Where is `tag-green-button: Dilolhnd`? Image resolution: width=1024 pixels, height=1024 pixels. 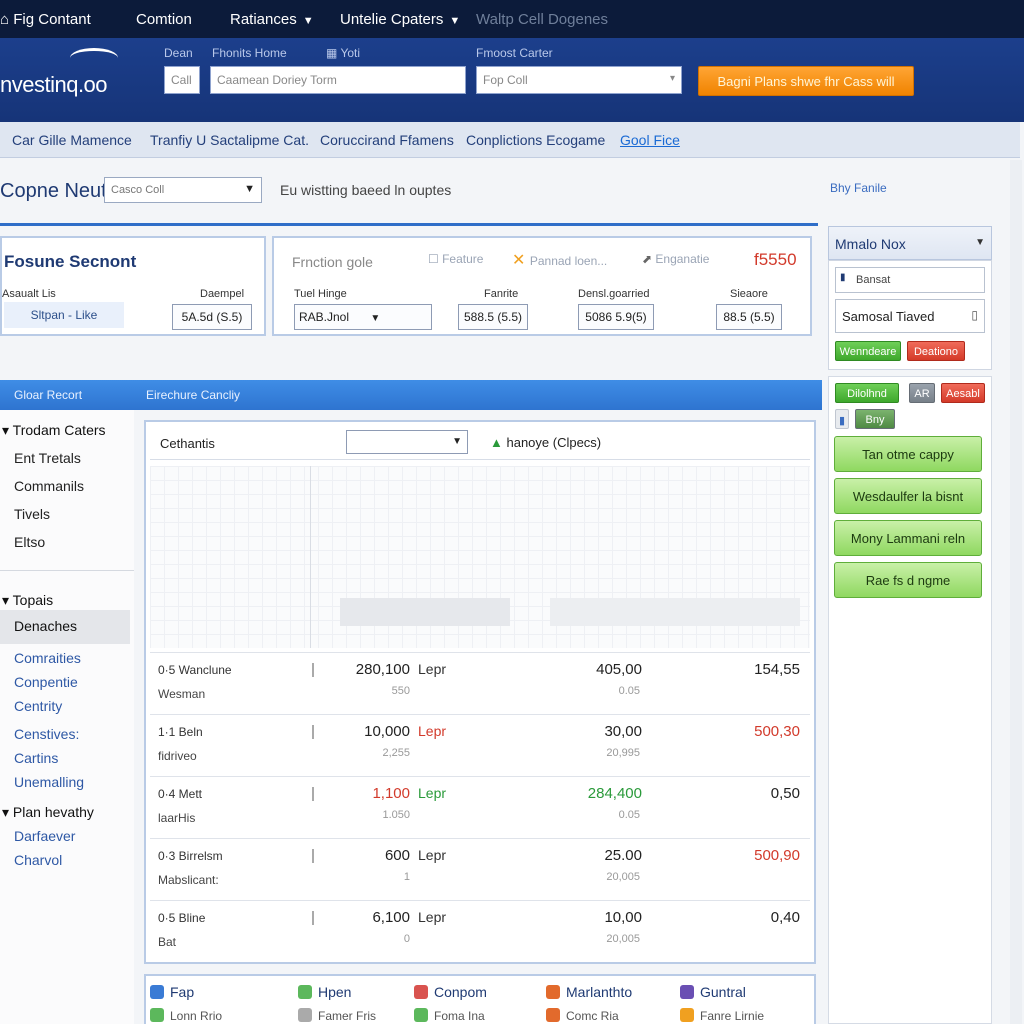
tag-green-button: Dilolhnd is located at coordinates (867, 393).